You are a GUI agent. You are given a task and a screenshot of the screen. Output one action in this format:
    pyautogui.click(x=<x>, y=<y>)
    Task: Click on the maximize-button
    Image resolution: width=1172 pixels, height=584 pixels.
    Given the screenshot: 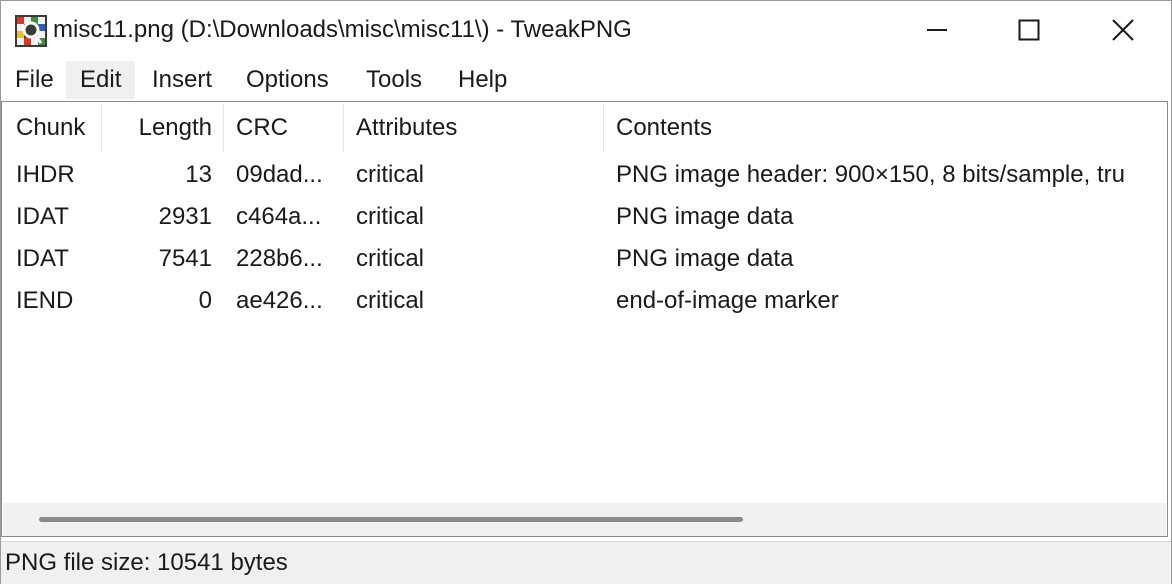 What is the action you would take?
    pyautogui.click(x=1029, y=30)
    